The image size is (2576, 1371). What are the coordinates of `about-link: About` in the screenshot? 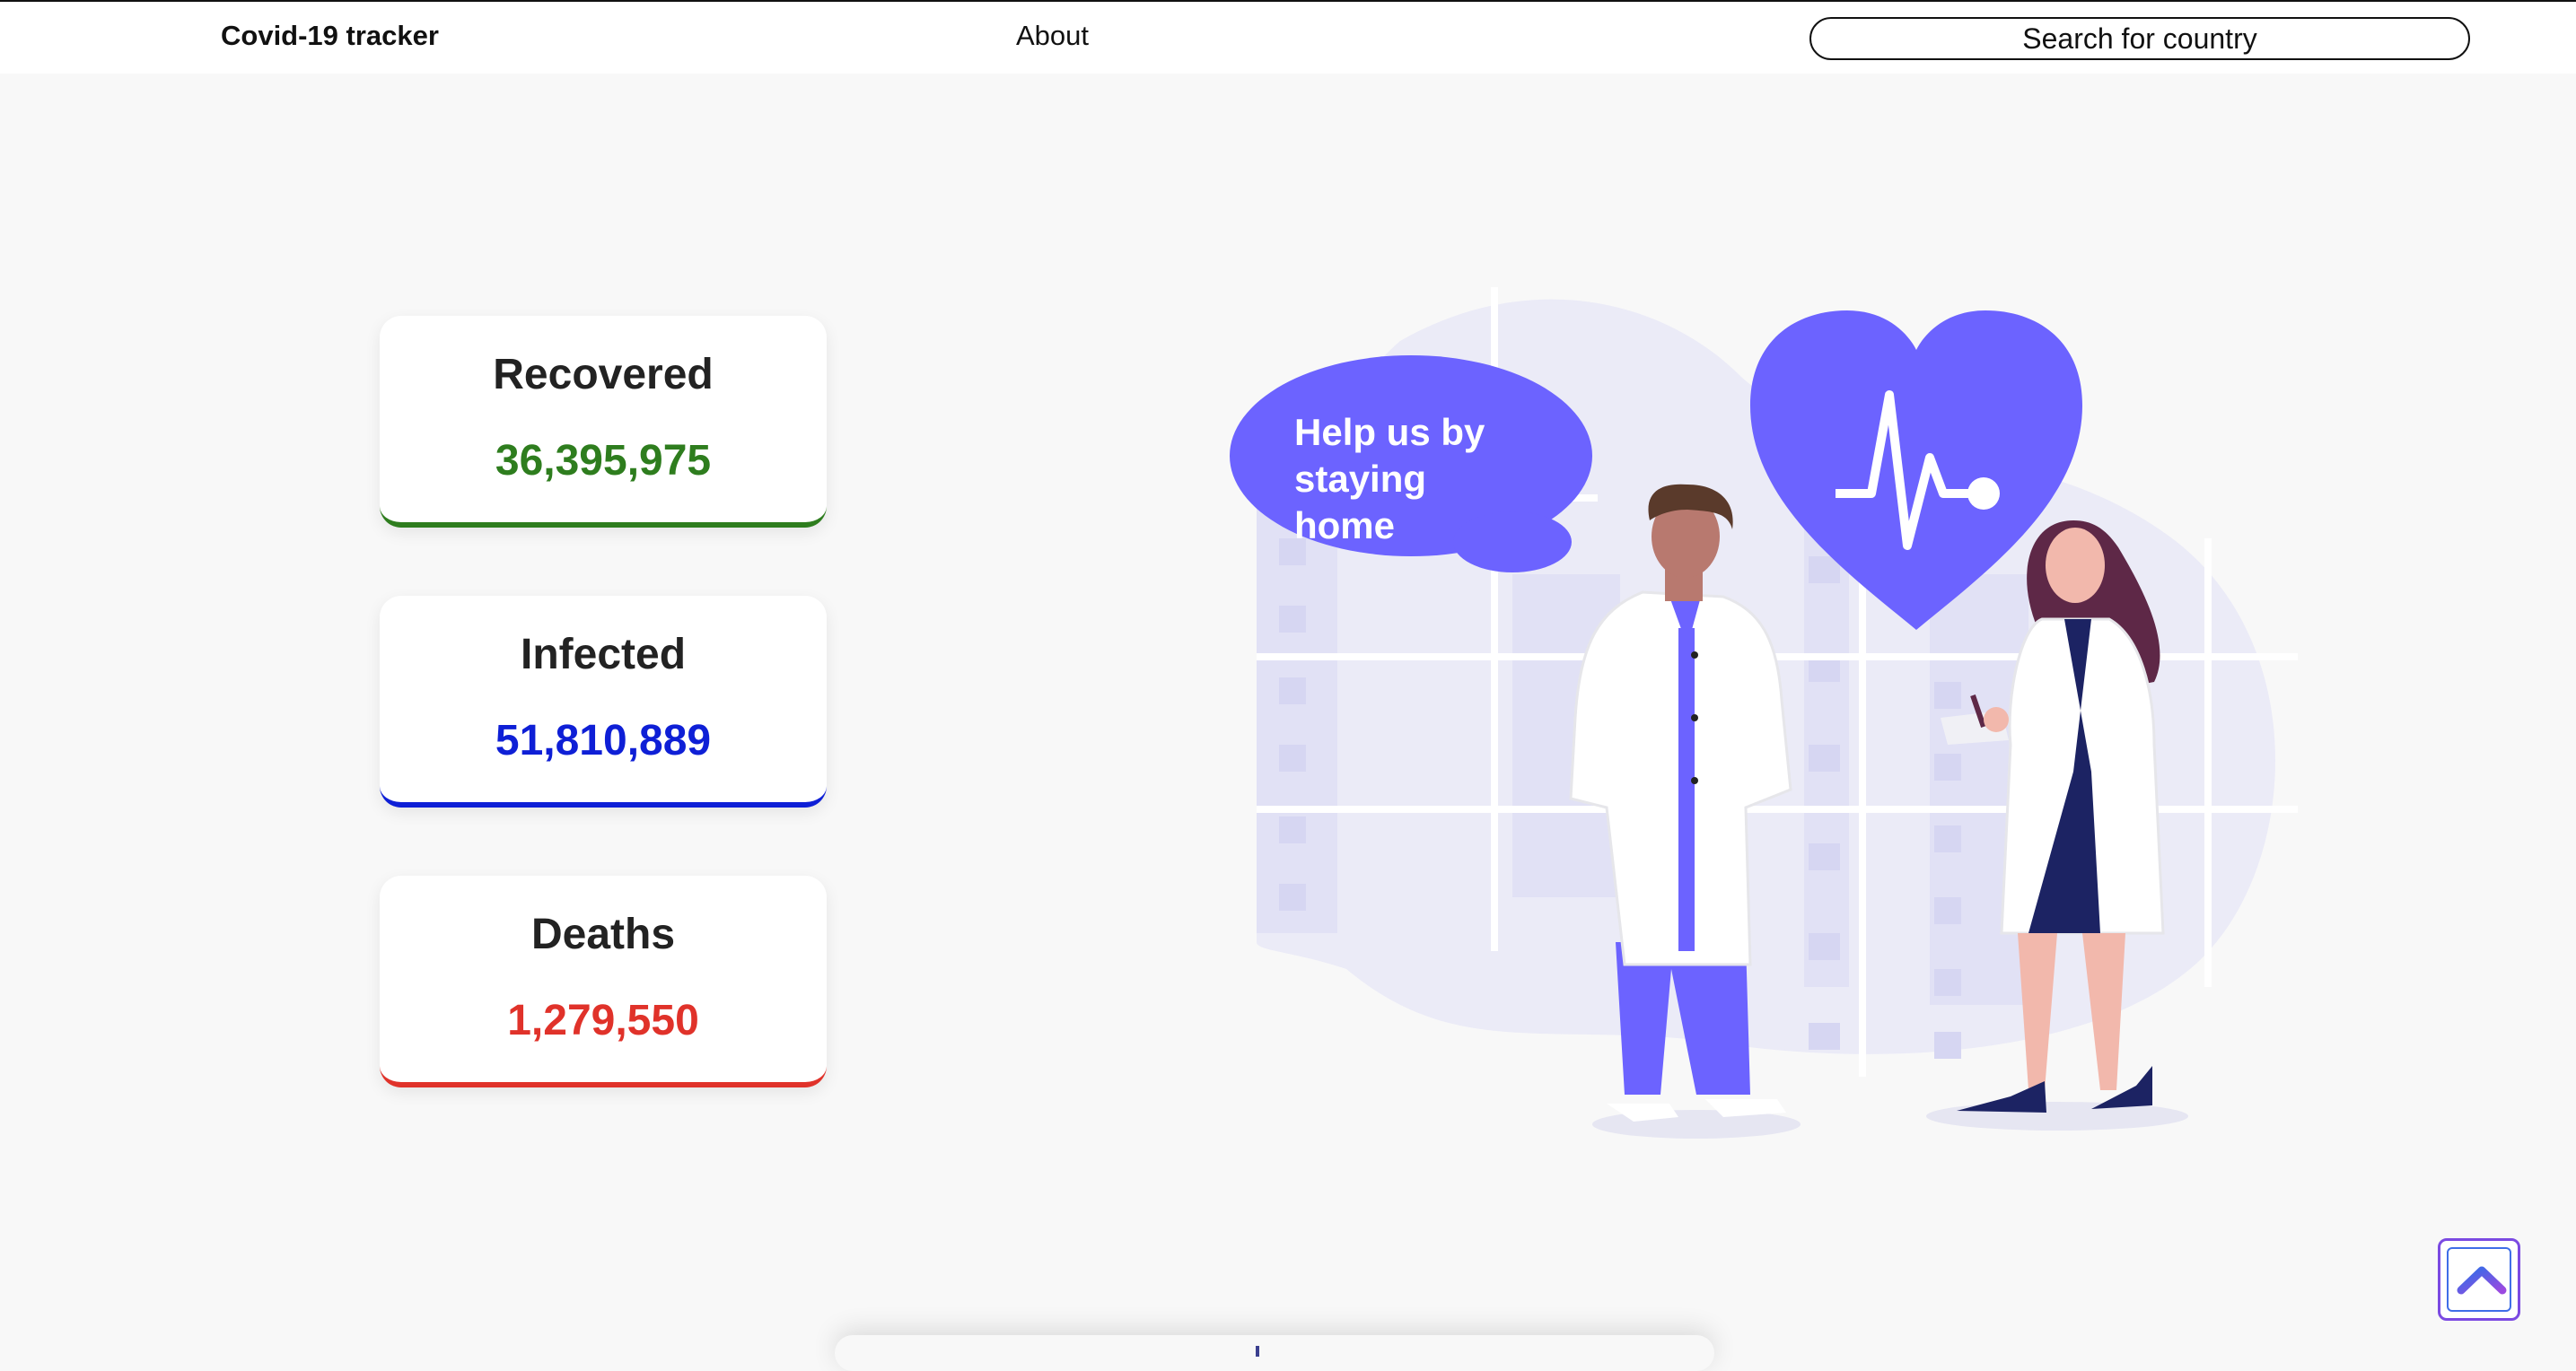 It's located at (1052, 36).